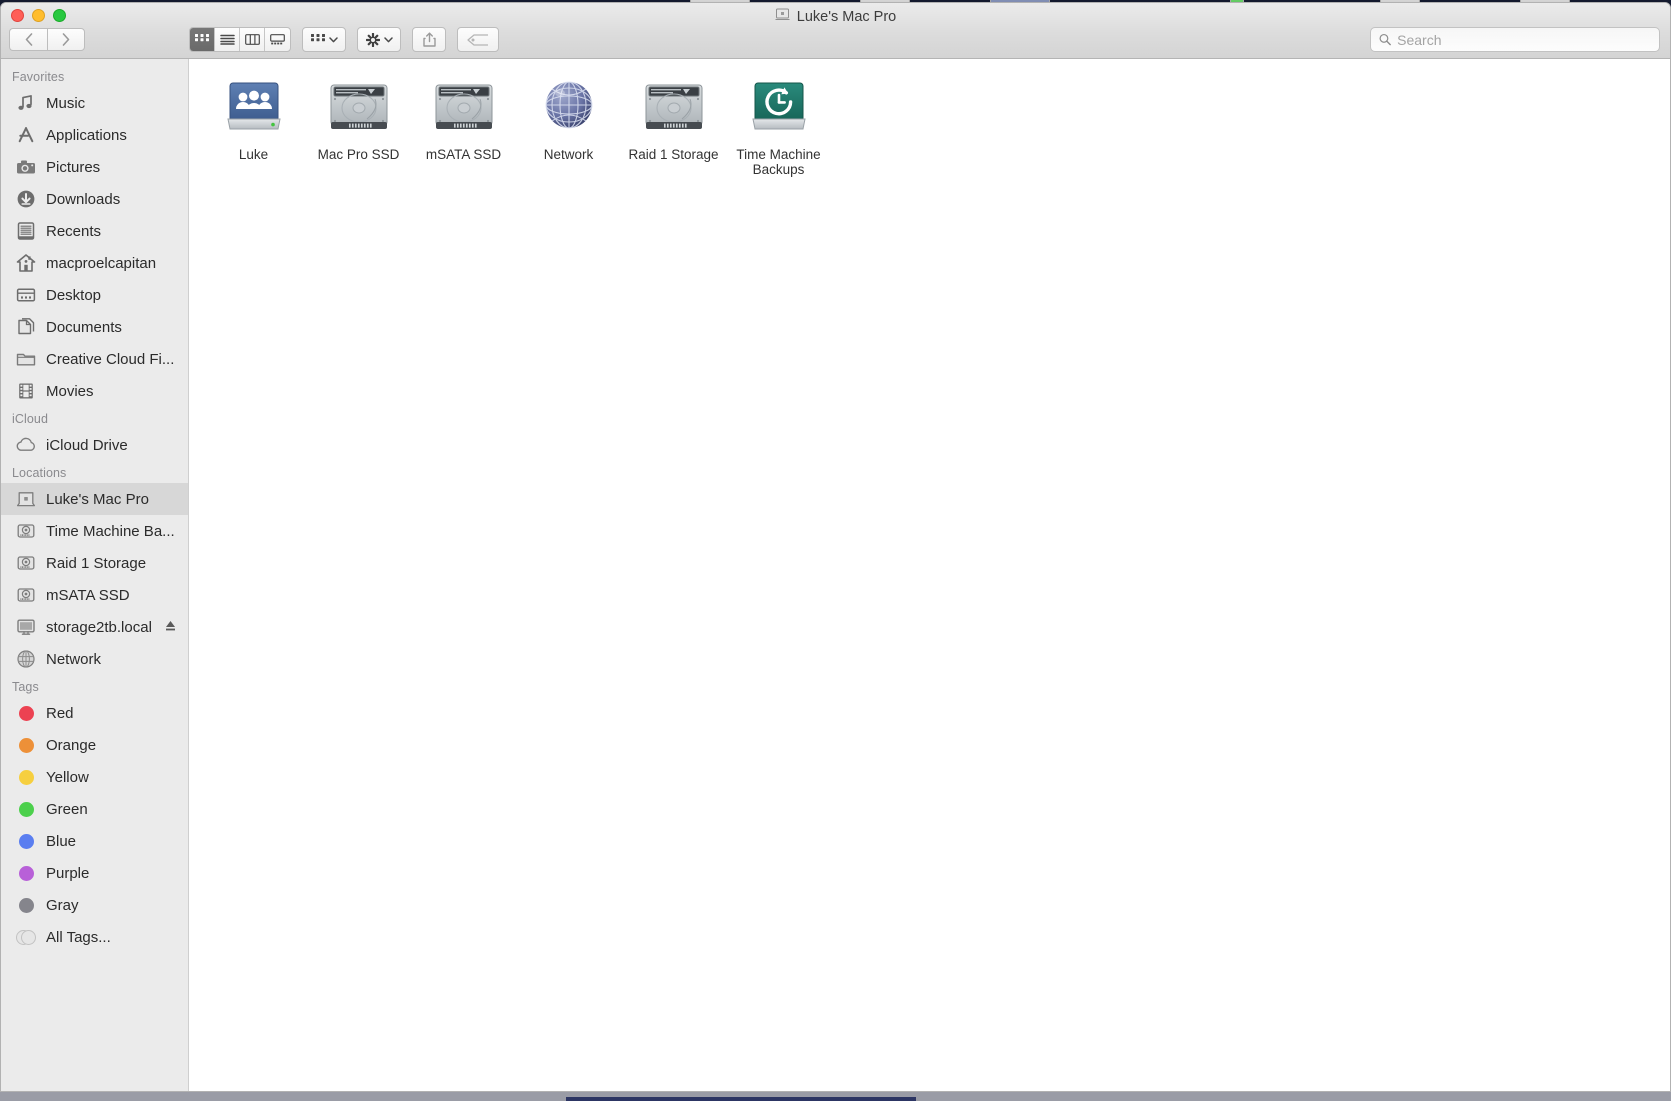 The height and width of the screenshot is (1101, 1671). Describe the element at coordinates (568, 154) in the screenshot. I see `file-item-label: Network` at that location.